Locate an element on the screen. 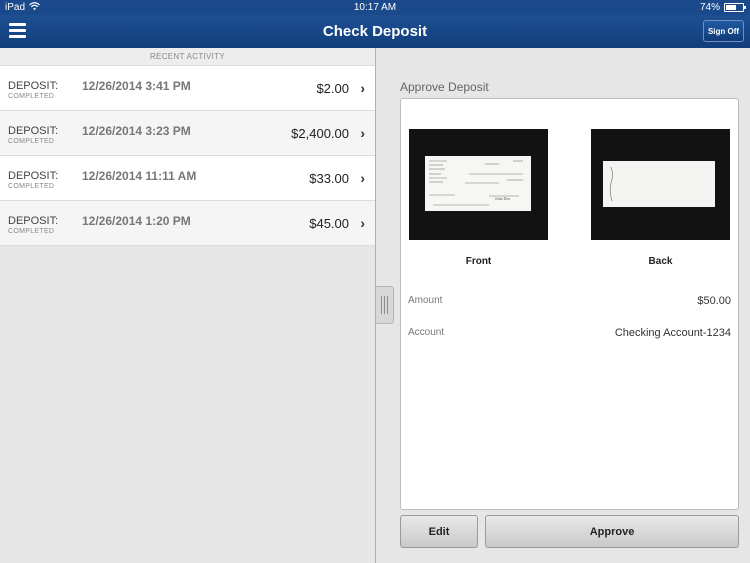  activity-amount: $2.00 is located at coordinates (332, 88).